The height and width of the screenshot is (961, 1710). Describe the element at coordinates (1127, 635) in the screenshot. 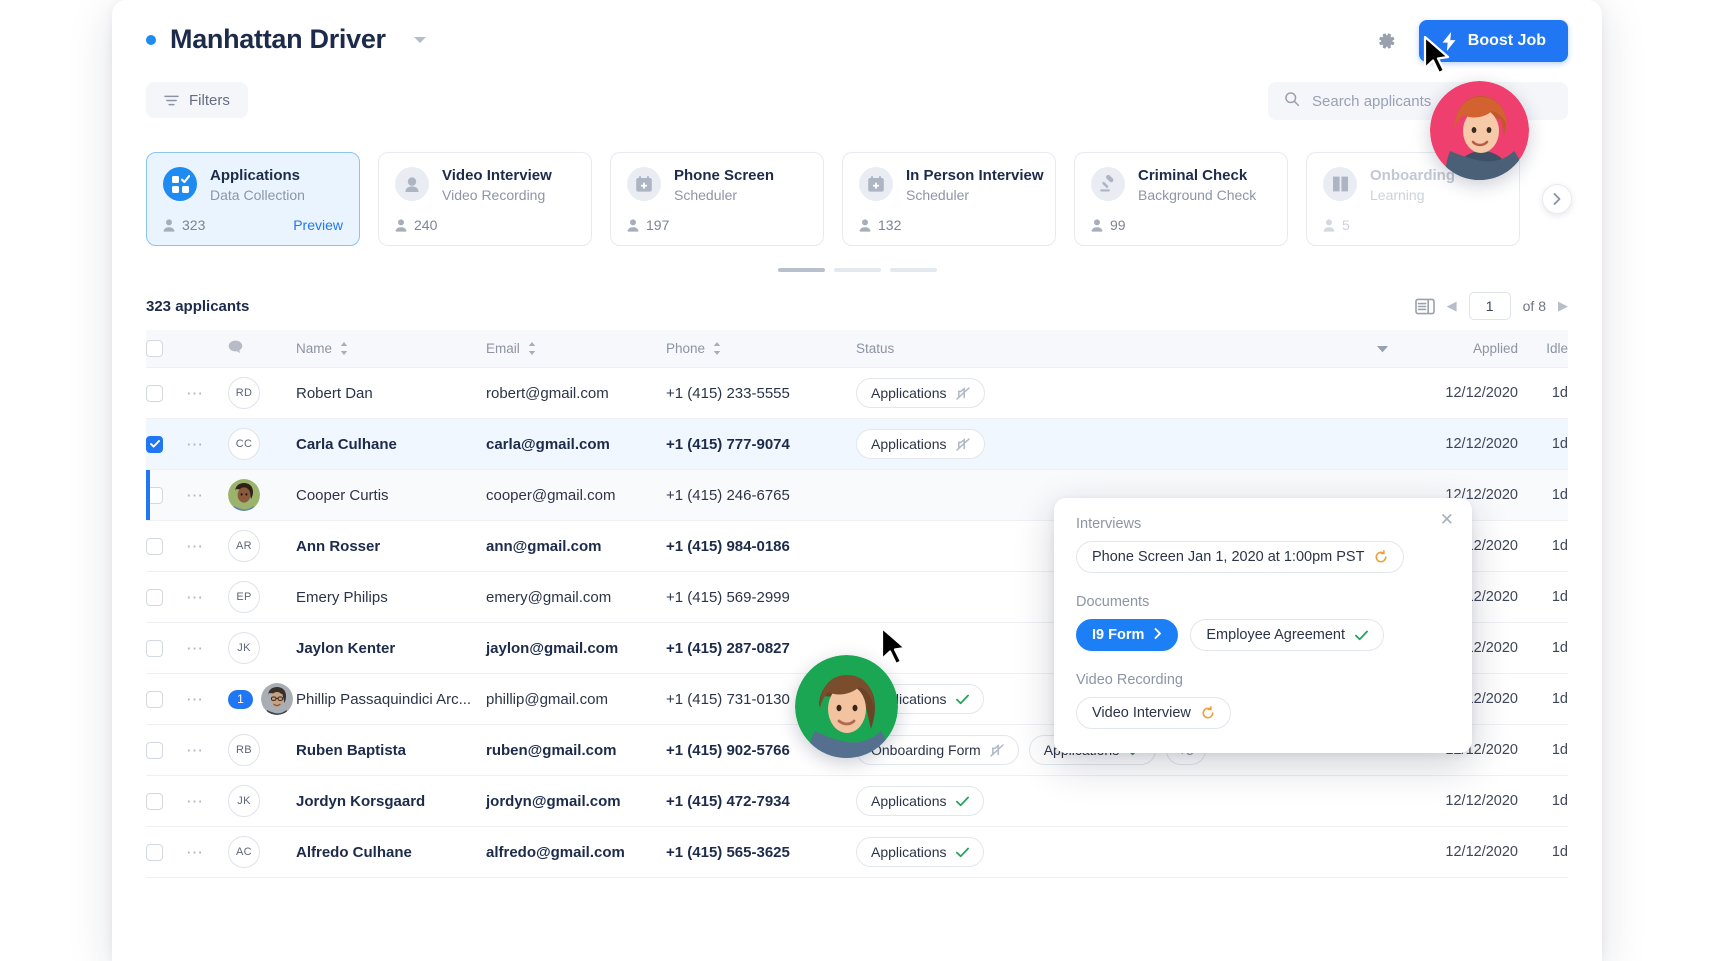

I see `i9-form-pill: I9 Form` at that location.